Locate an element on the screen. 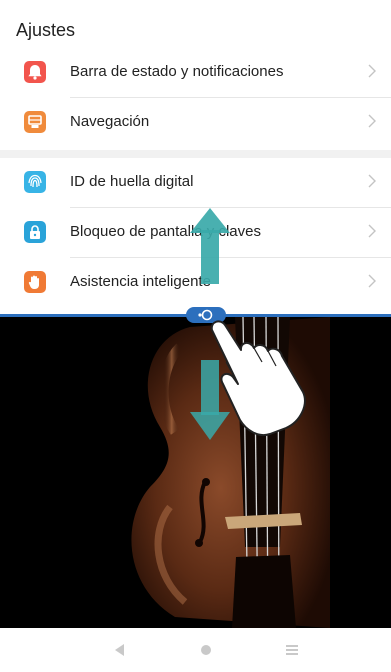 The image size is (391, 672). split-handle-icon is located at coordinates (206, 315).